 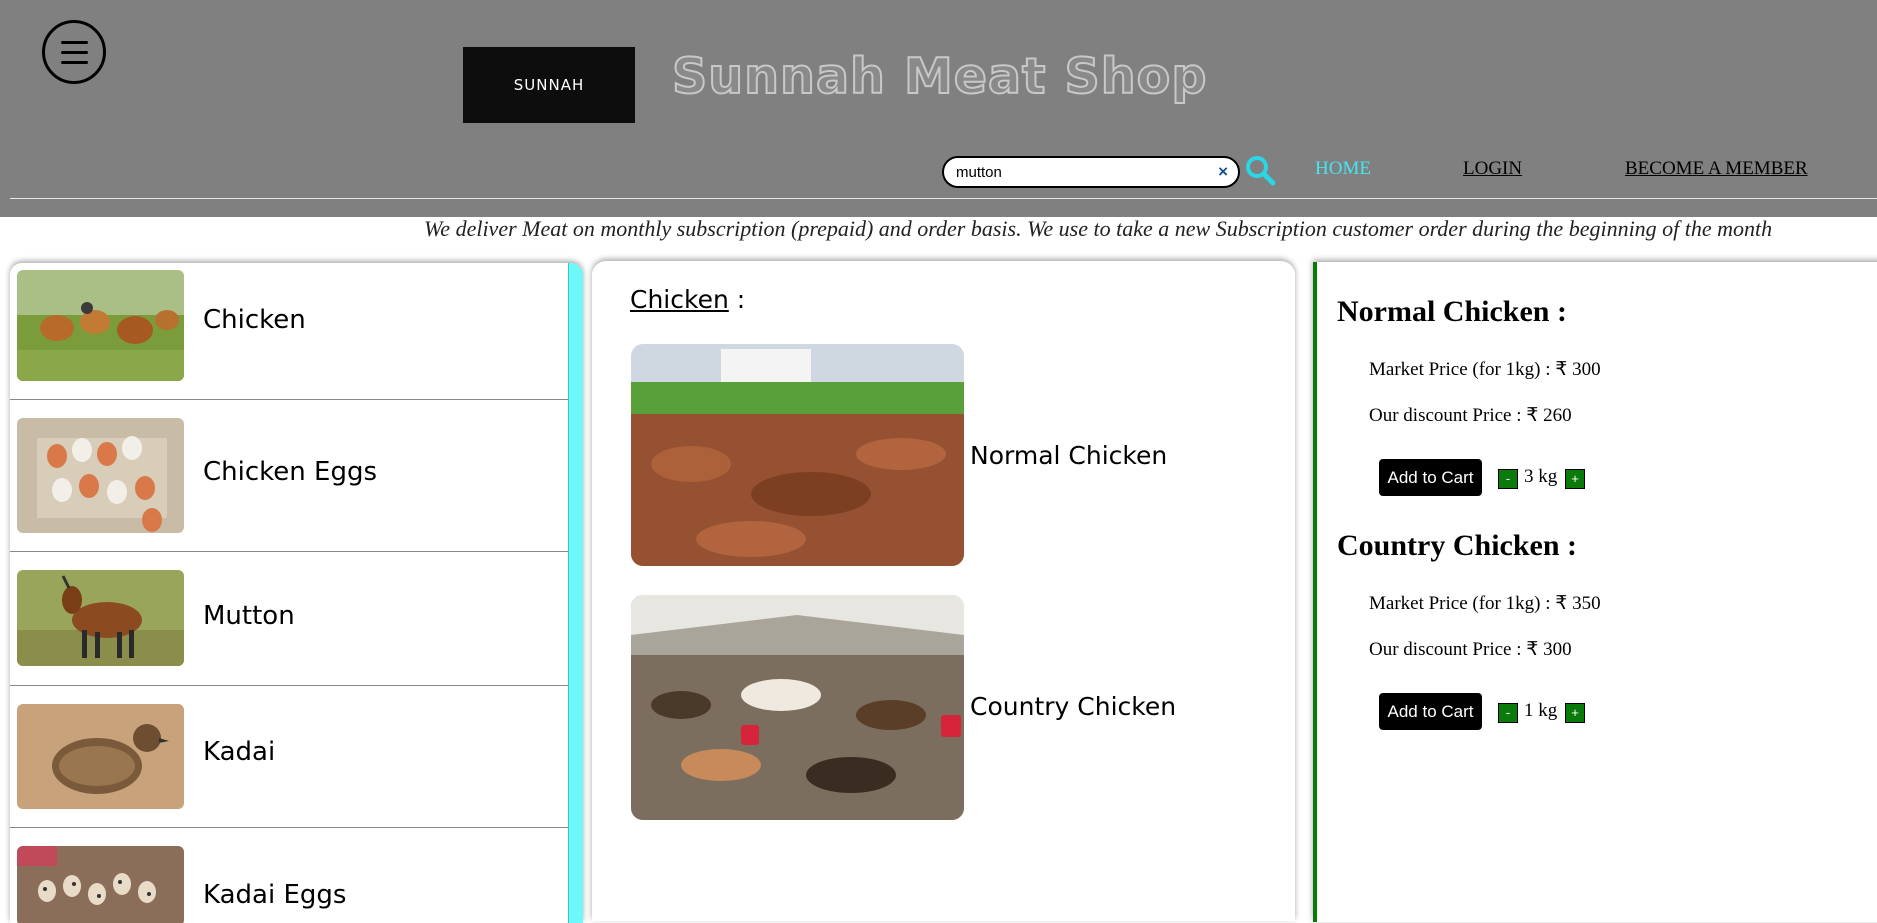 I want to click on category-label: Chicken Eggs, so click(x=290, y=472).